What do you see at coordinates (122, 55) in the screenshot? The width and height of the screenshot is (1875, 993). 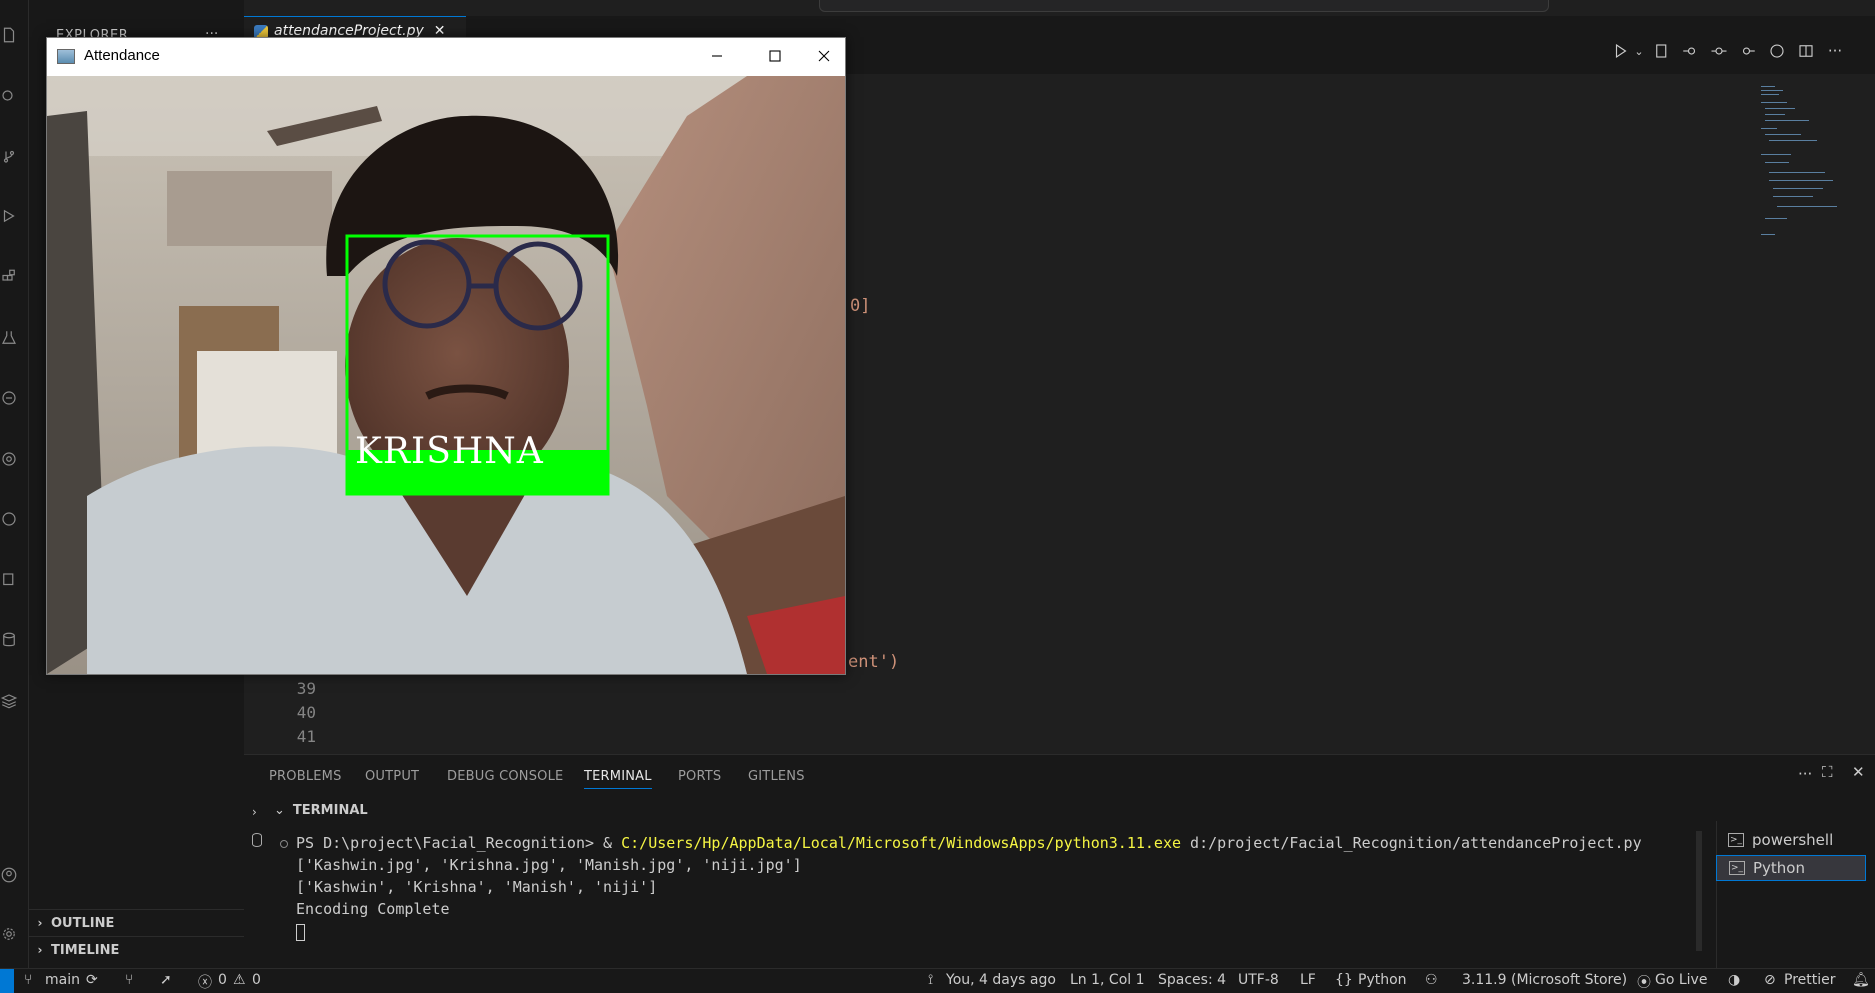 I see `window-title: Attendance` at bounding box center [122, 55].